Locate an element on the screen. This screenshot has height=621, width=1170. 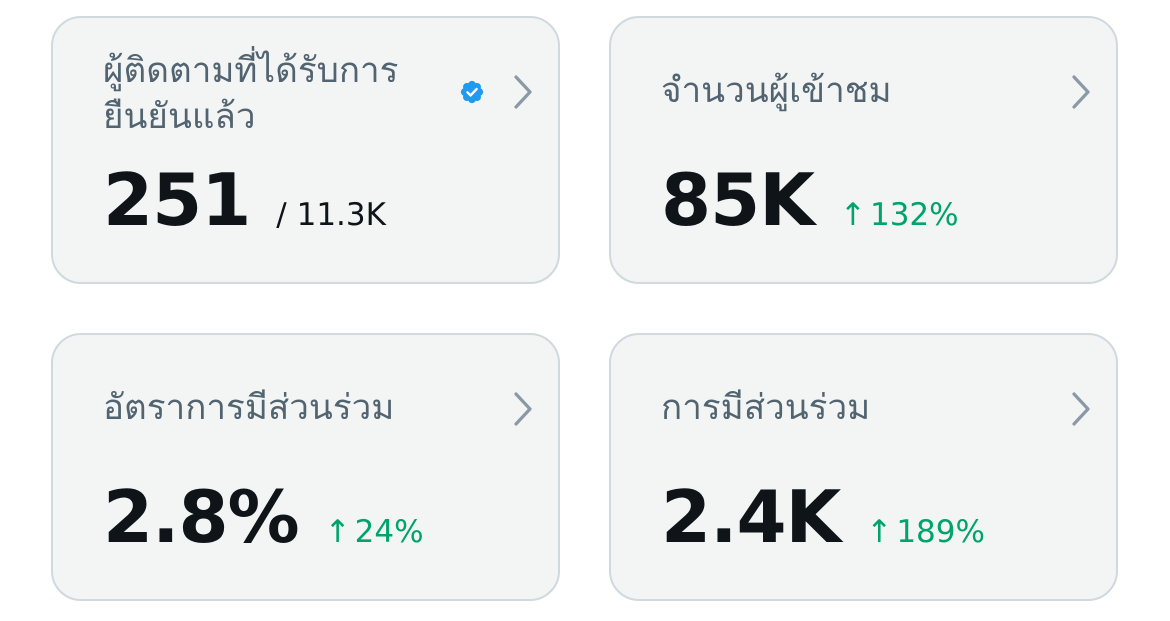
card-title: อัตราการมีส่วนร่วม is located at coordinates (249, 408).